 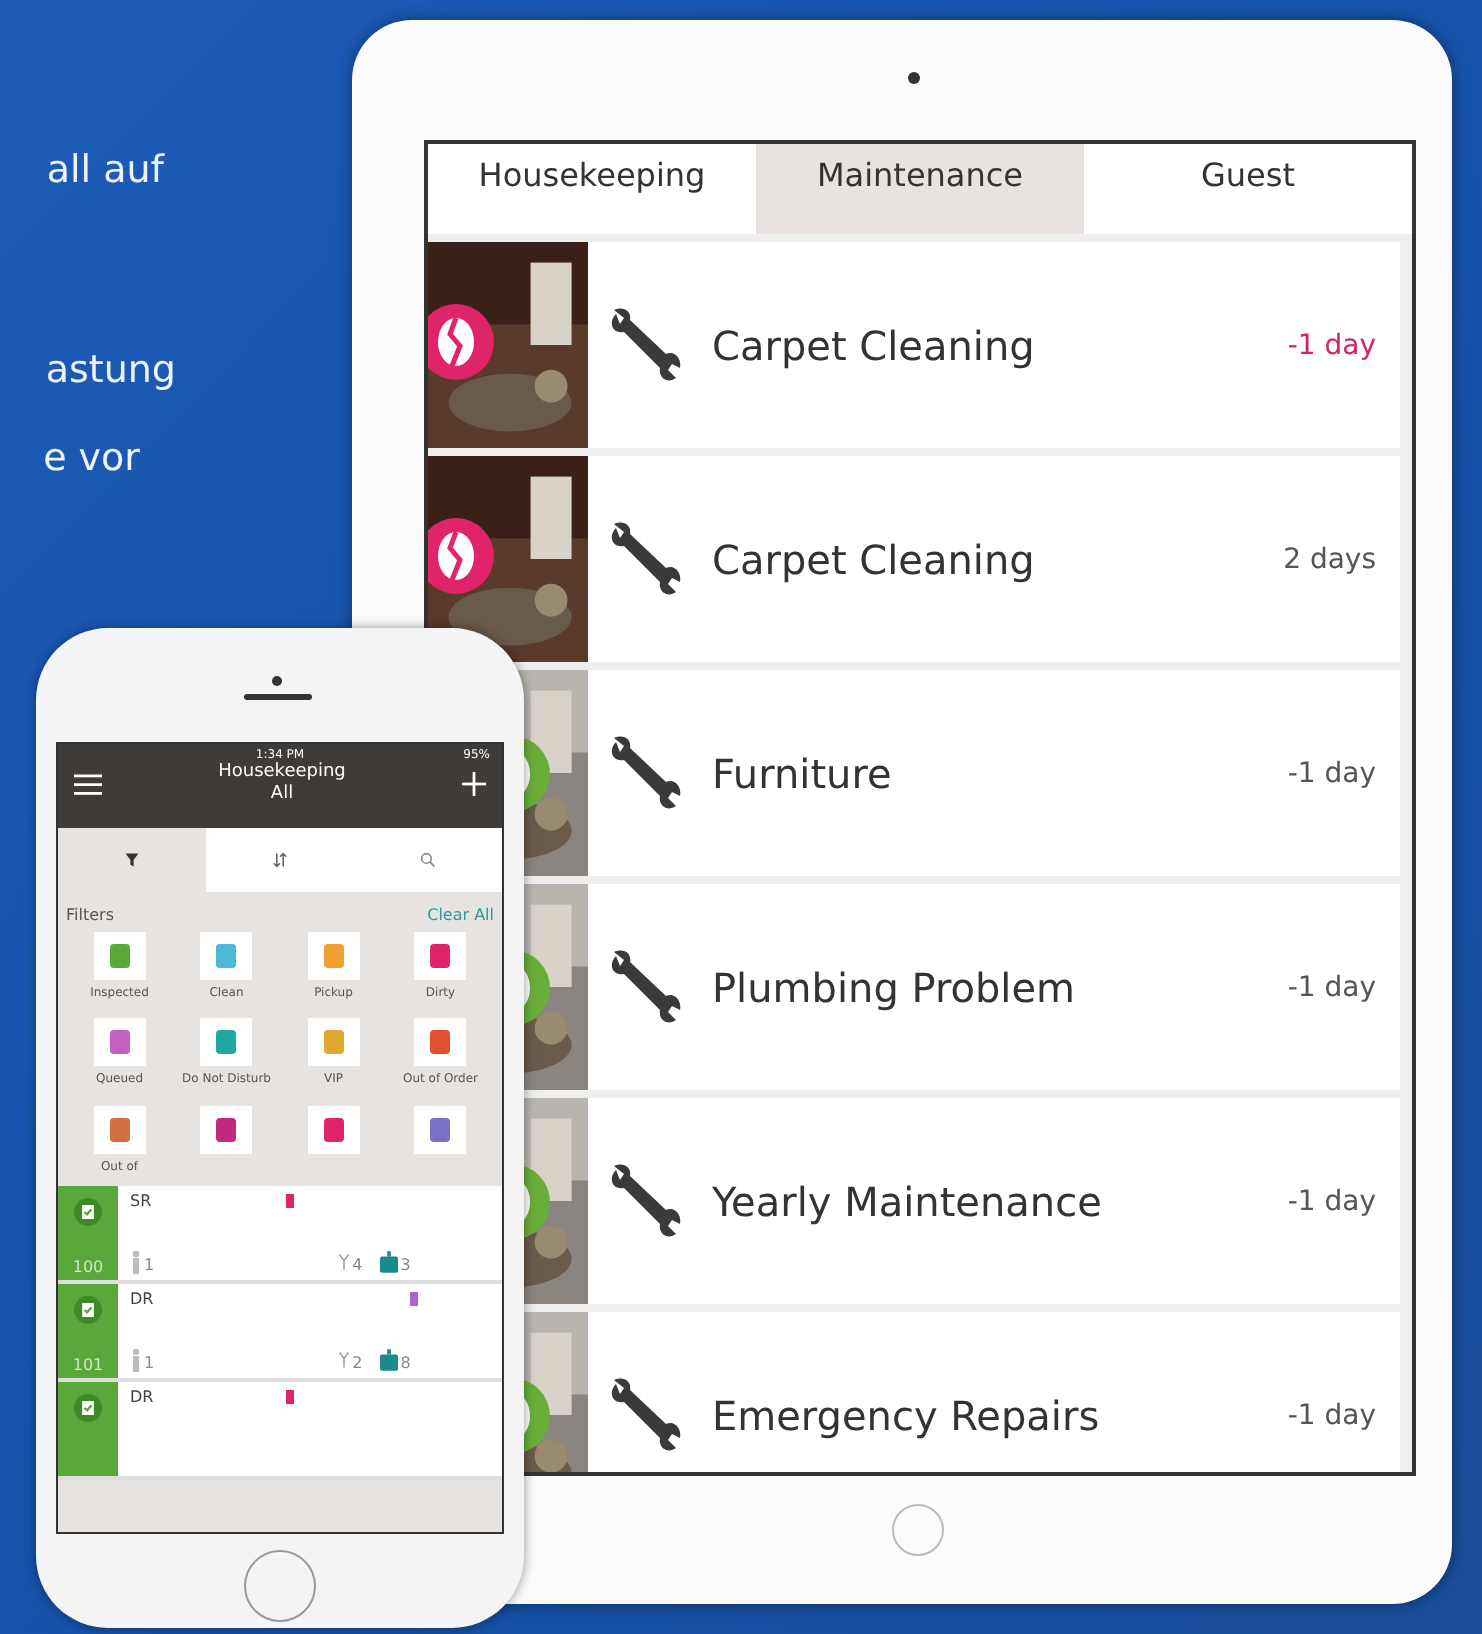 What do you see at coordinates (908, 1201) in the screenshot?
I see `task-title: Yearly Maintenance` at bounding box center [908, 1201].